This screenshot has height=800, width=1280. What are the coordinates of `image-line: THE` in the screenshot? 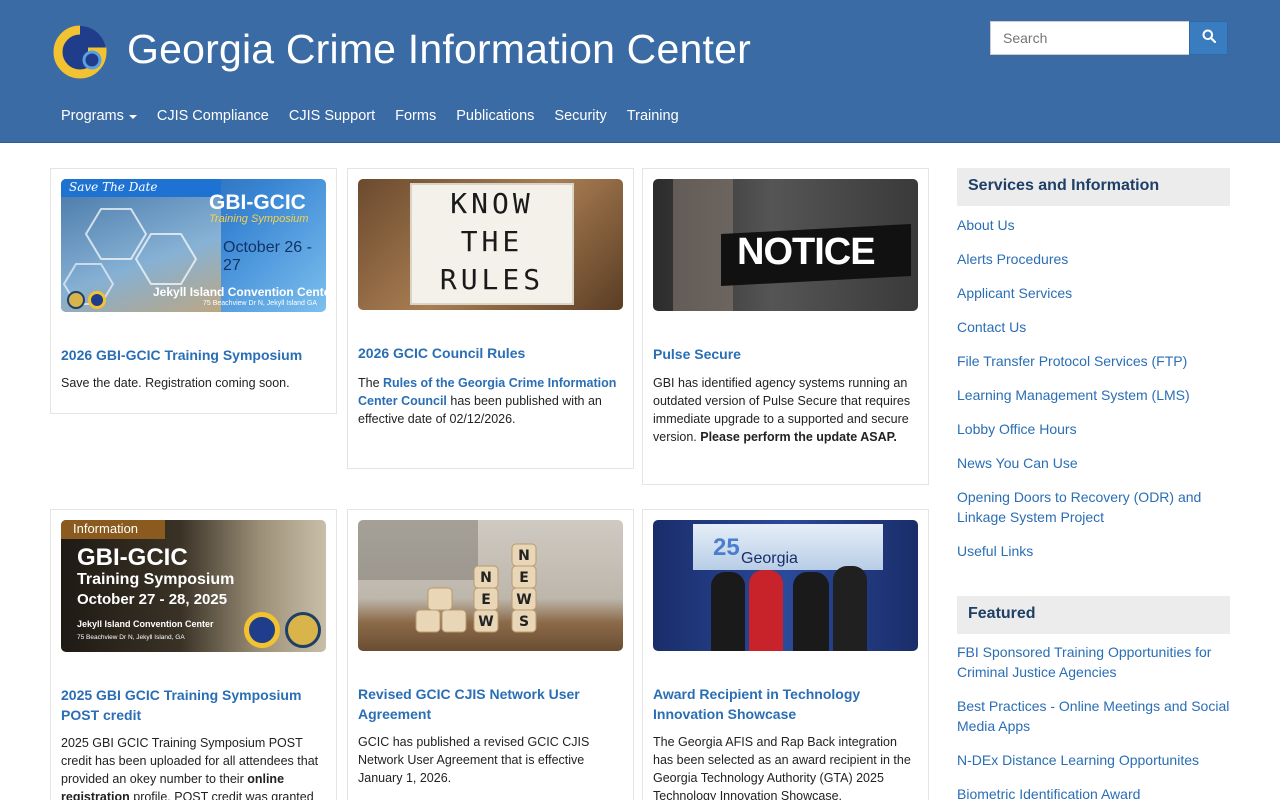 It's located at (492, 241).